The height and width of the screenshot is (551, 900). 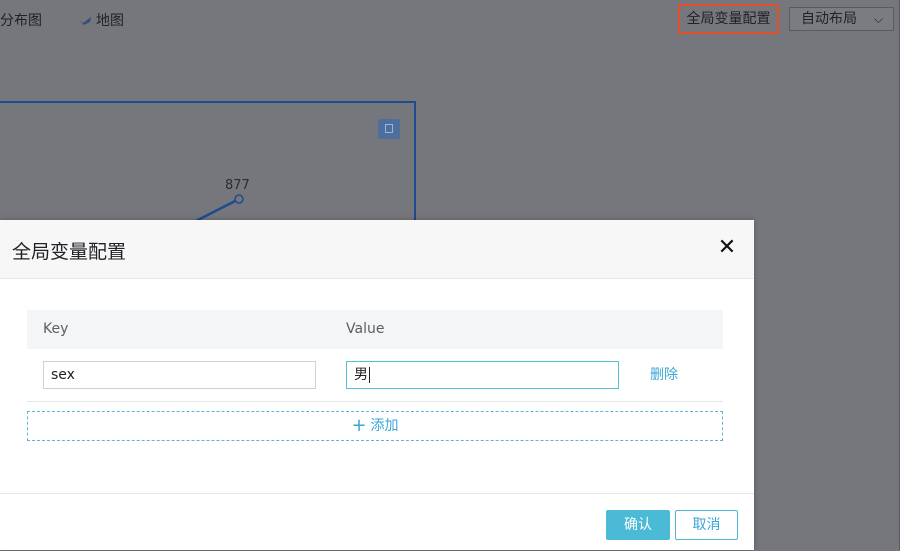 I want to click on cancel-button: 取消, so click(x=706, y=525).